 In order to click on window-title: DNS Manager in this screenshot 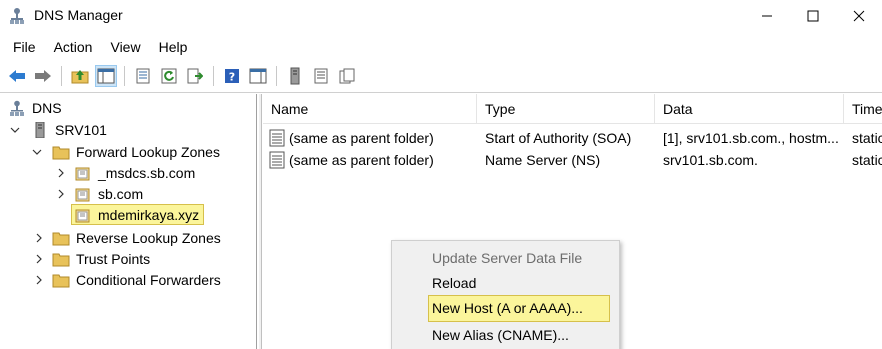, I will do `click(78, 15)`.